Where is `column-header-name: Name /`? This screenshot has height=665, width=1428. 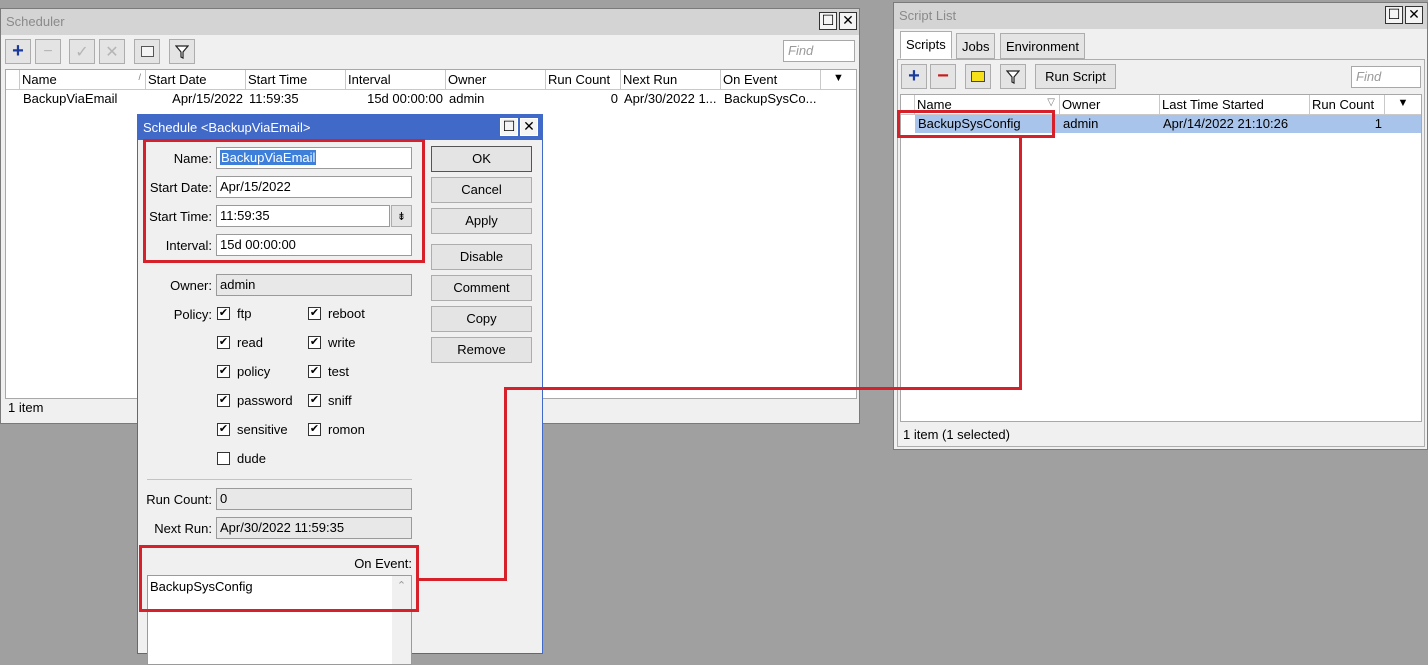
column-header-name: Name / is located at coordinates (83, 80).